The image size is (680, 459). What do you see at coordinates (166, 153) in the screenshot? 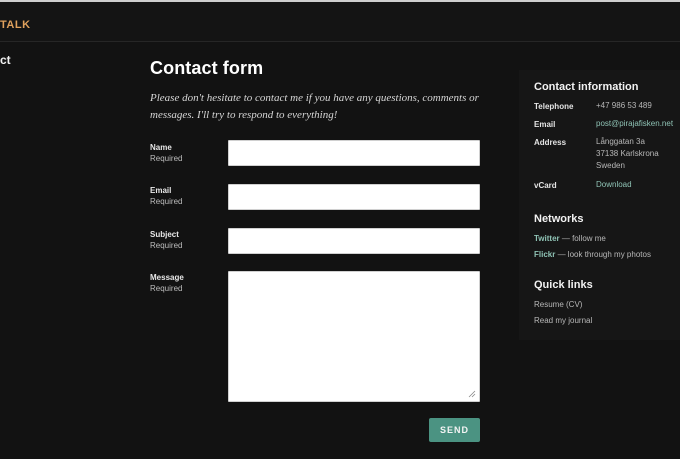
I see `name-label: Name Required` at bounding box center [166, 153].